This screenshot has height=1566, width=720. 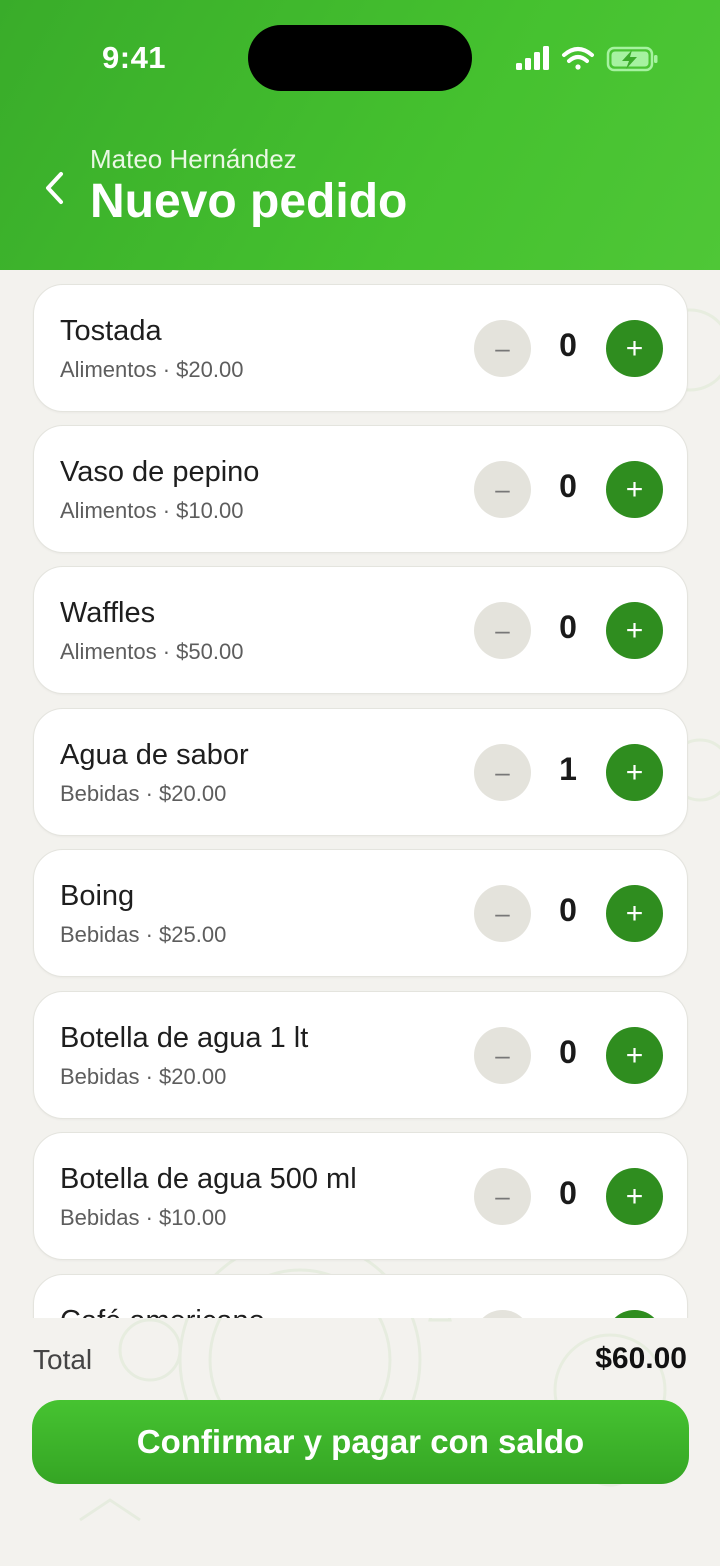 I want to click on back-button, so click(x=54, y=188).